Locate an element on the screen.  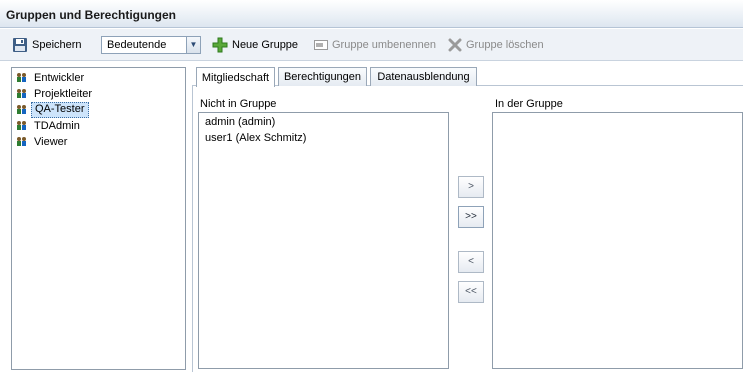
rename-group-button: Gruppe umbenennen is located at coordinates (375, 45).